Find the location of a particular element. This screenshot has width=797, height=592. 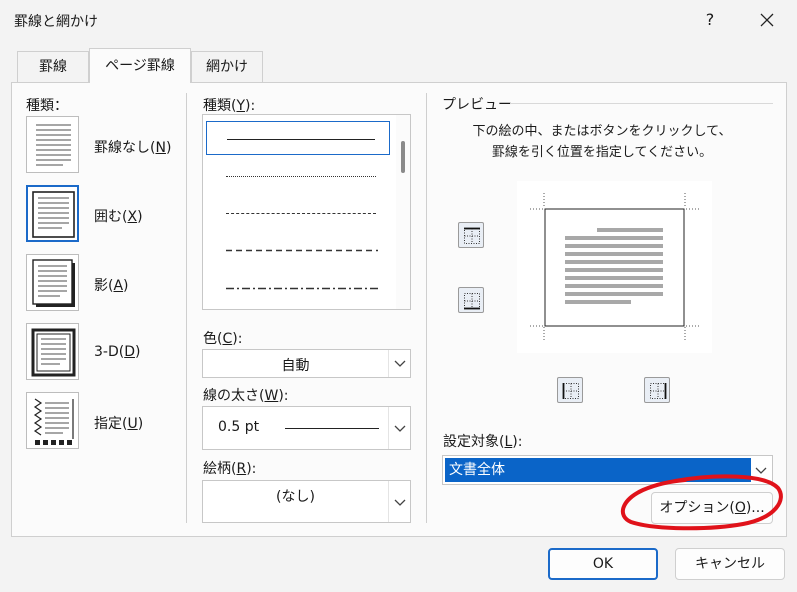

width-value: 0.5 pt is located at coordinates (239, 427).